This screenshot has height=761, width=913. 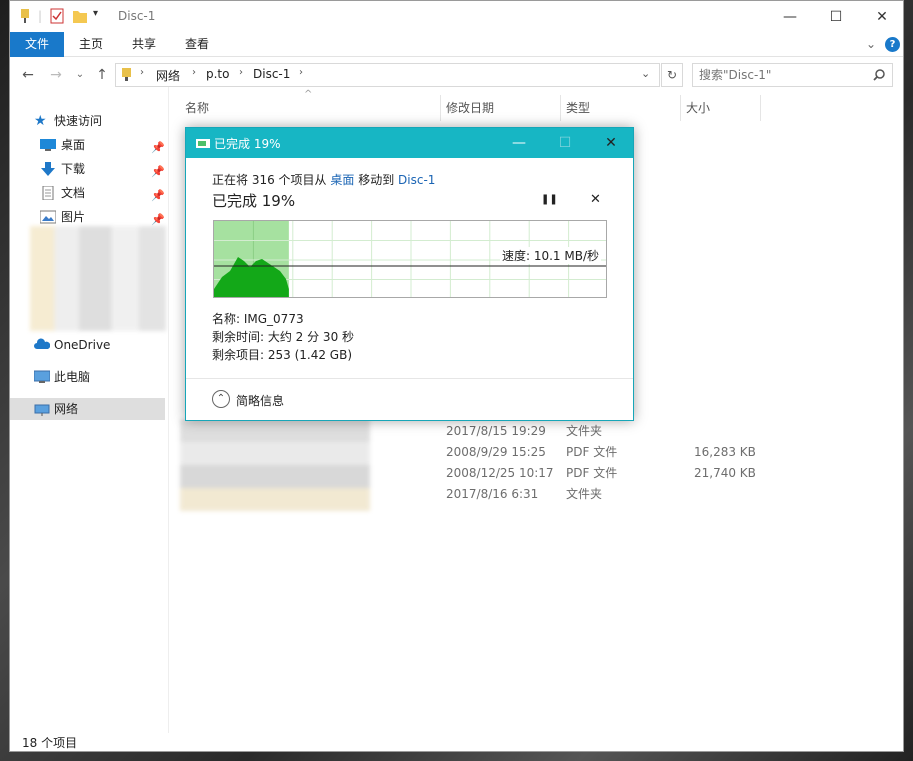 What do you see at coordinates (102, 75) in the screenshot?
I see `up-button: ↑` at bounding box center [102, 75].